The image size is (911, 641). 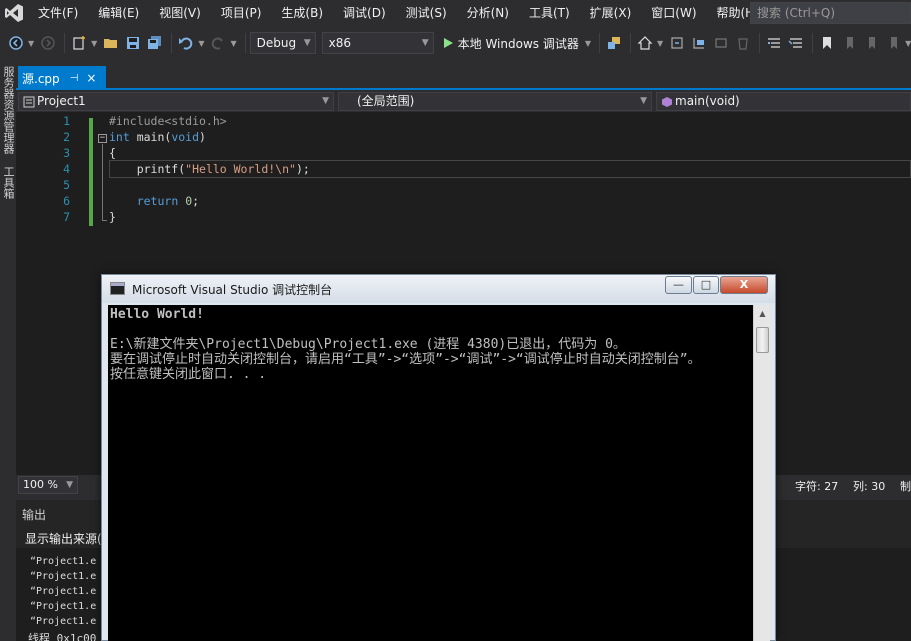 I want to click on open-folder-icon, so click(x=111, y=43).